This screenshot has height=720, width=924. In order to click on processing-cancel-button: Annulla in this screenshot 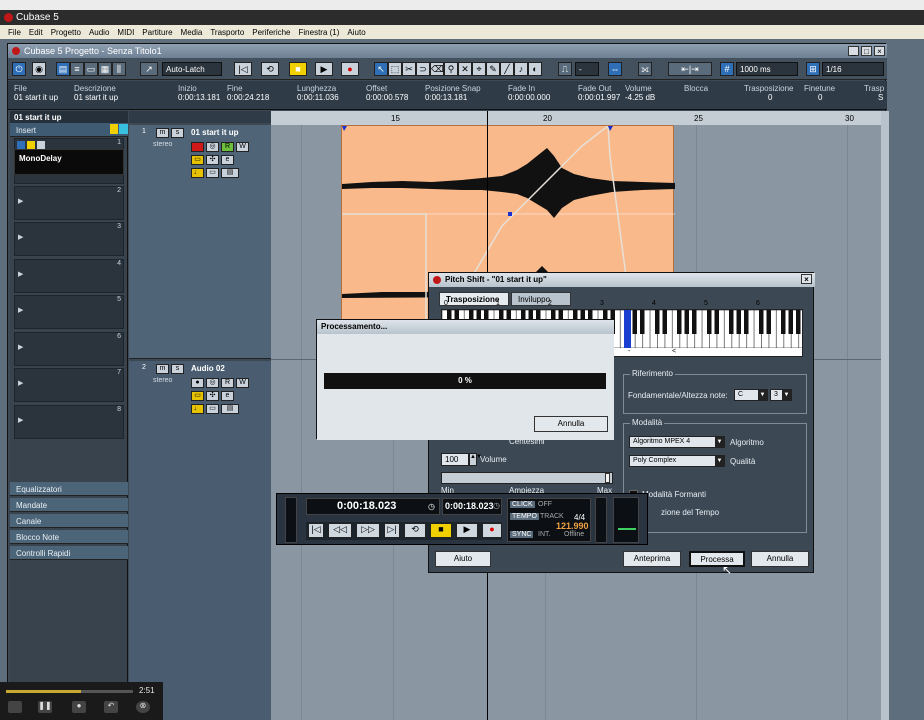, I will do `click(571, 424)`.